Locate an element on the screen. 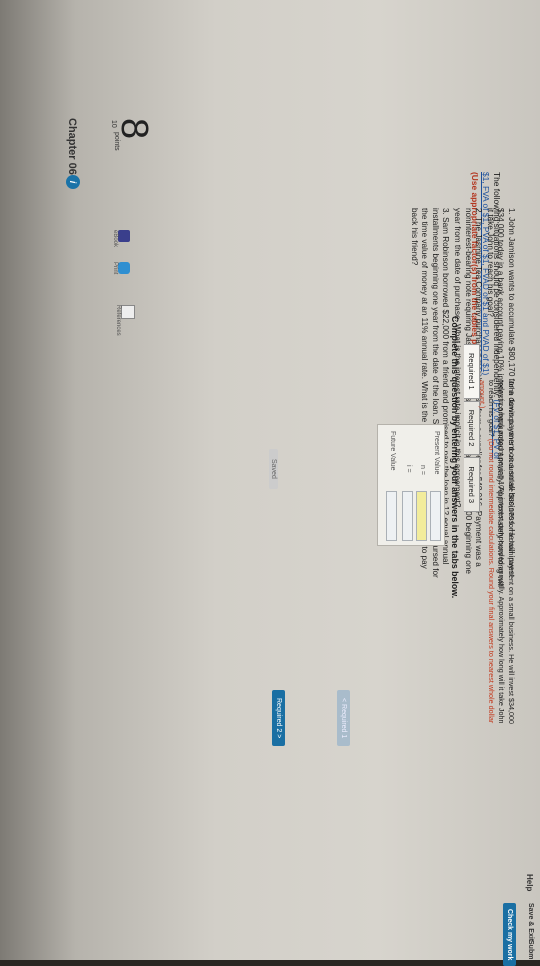  ebook-tool: eBook is located at coordinates (121, 238).